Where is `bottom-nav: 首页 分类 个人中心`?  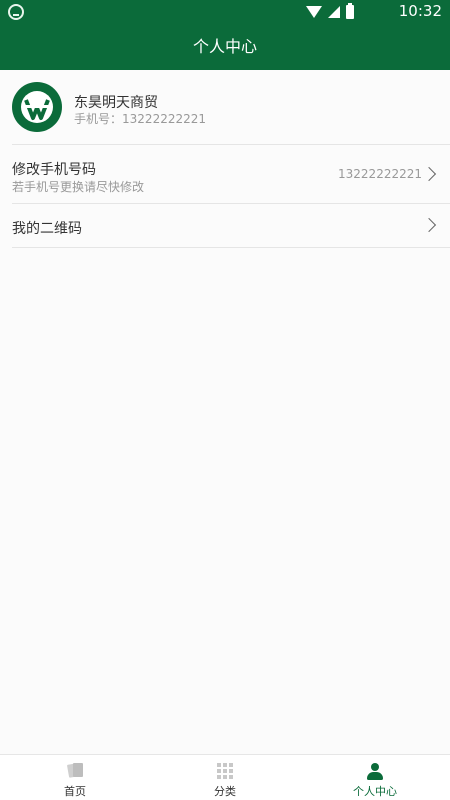
bottom-nav: 首页 分类 个人中心 is located at coordinates (225, 777).